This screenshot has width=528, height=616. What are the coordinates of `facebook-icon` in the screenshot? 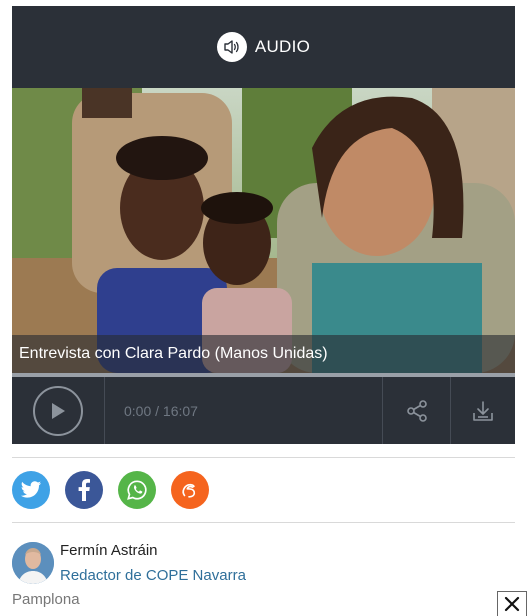 It's located at (84, 490).